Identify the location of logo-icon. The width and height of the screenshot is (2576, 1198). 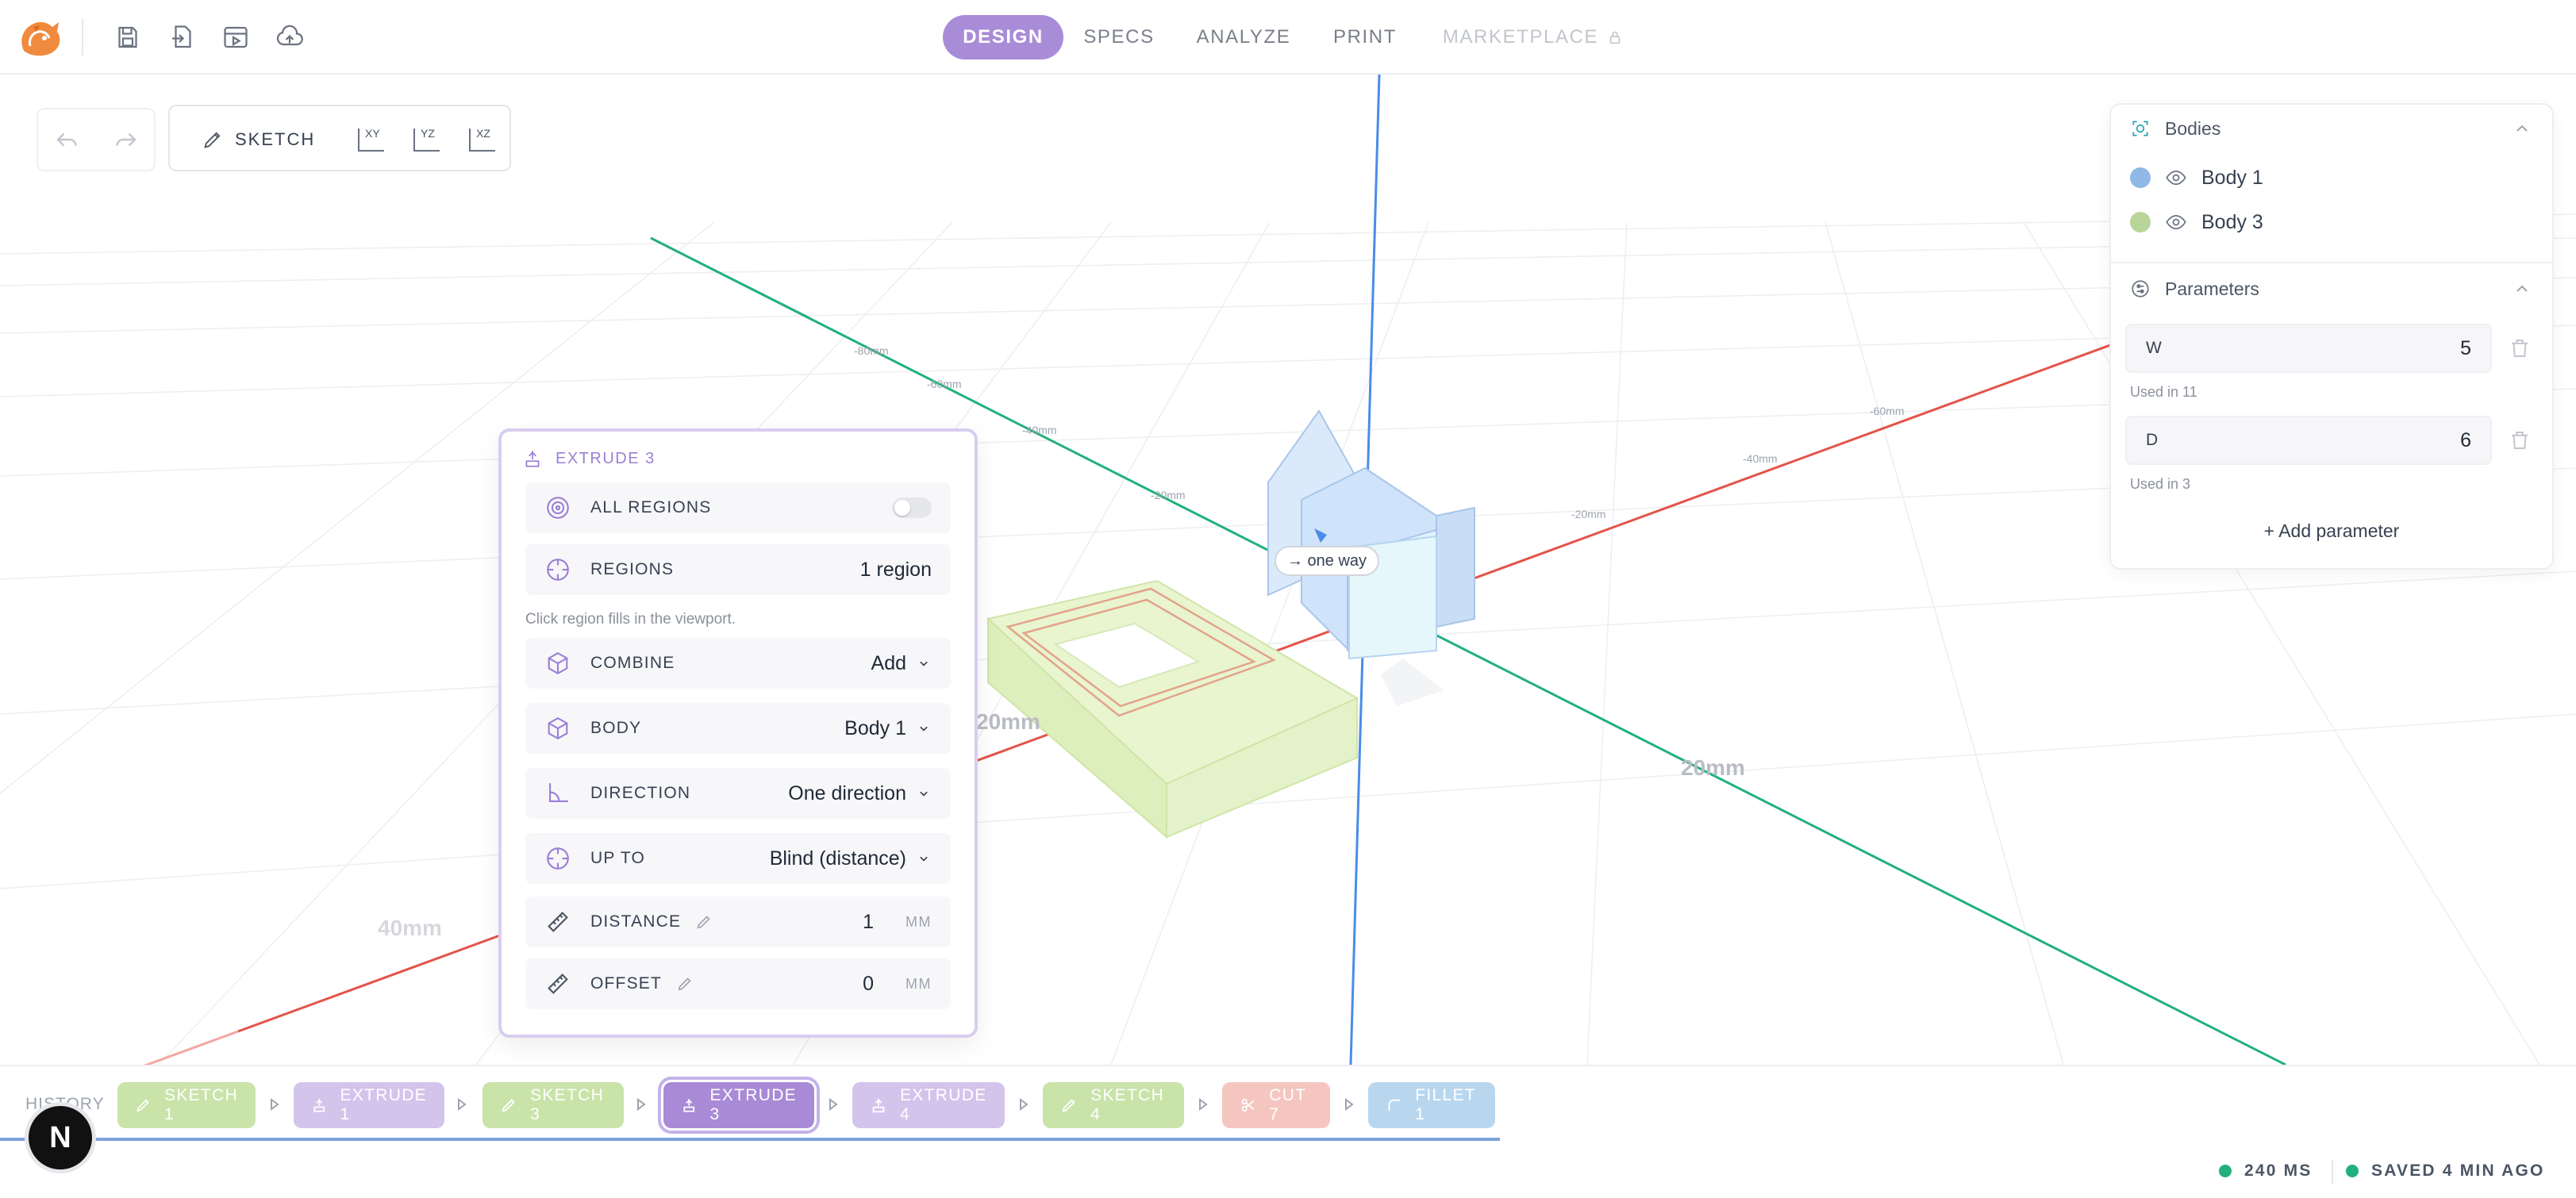
(40, 37).